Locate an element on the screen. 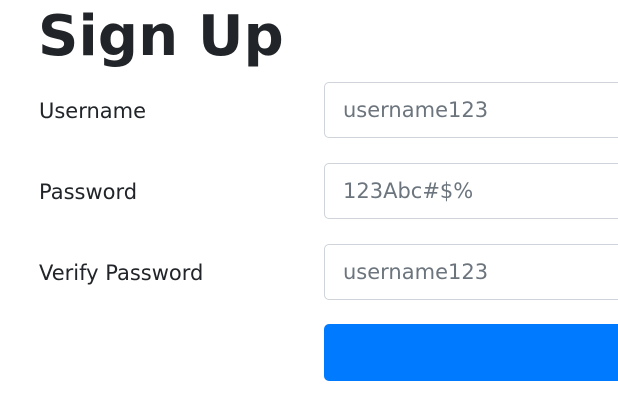 This screenshot has height=411, width=618. page-title: Sign Up is located at coordinates (161, 36).